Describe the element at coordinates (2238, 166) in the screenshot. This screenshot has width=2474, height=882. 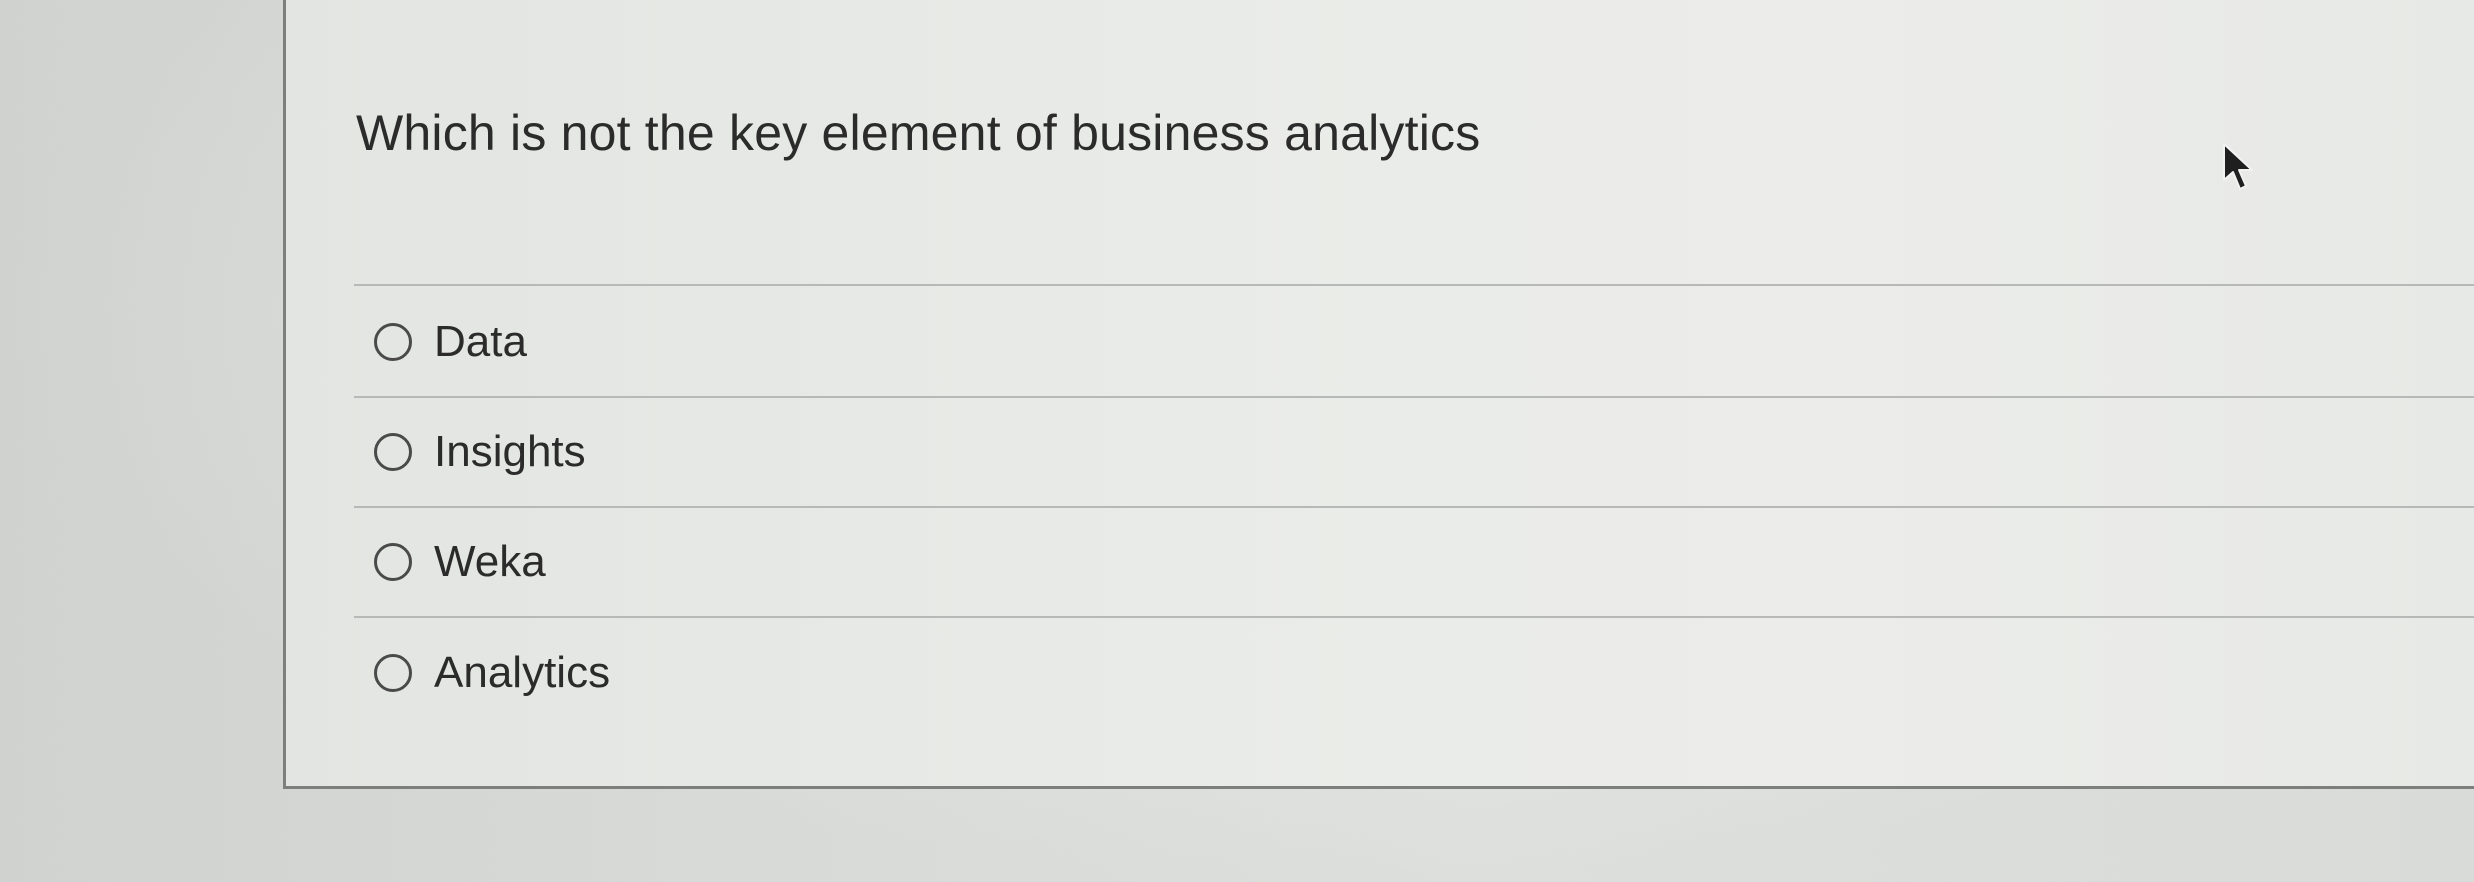
I see `mouse-pointer-icon` at that location.